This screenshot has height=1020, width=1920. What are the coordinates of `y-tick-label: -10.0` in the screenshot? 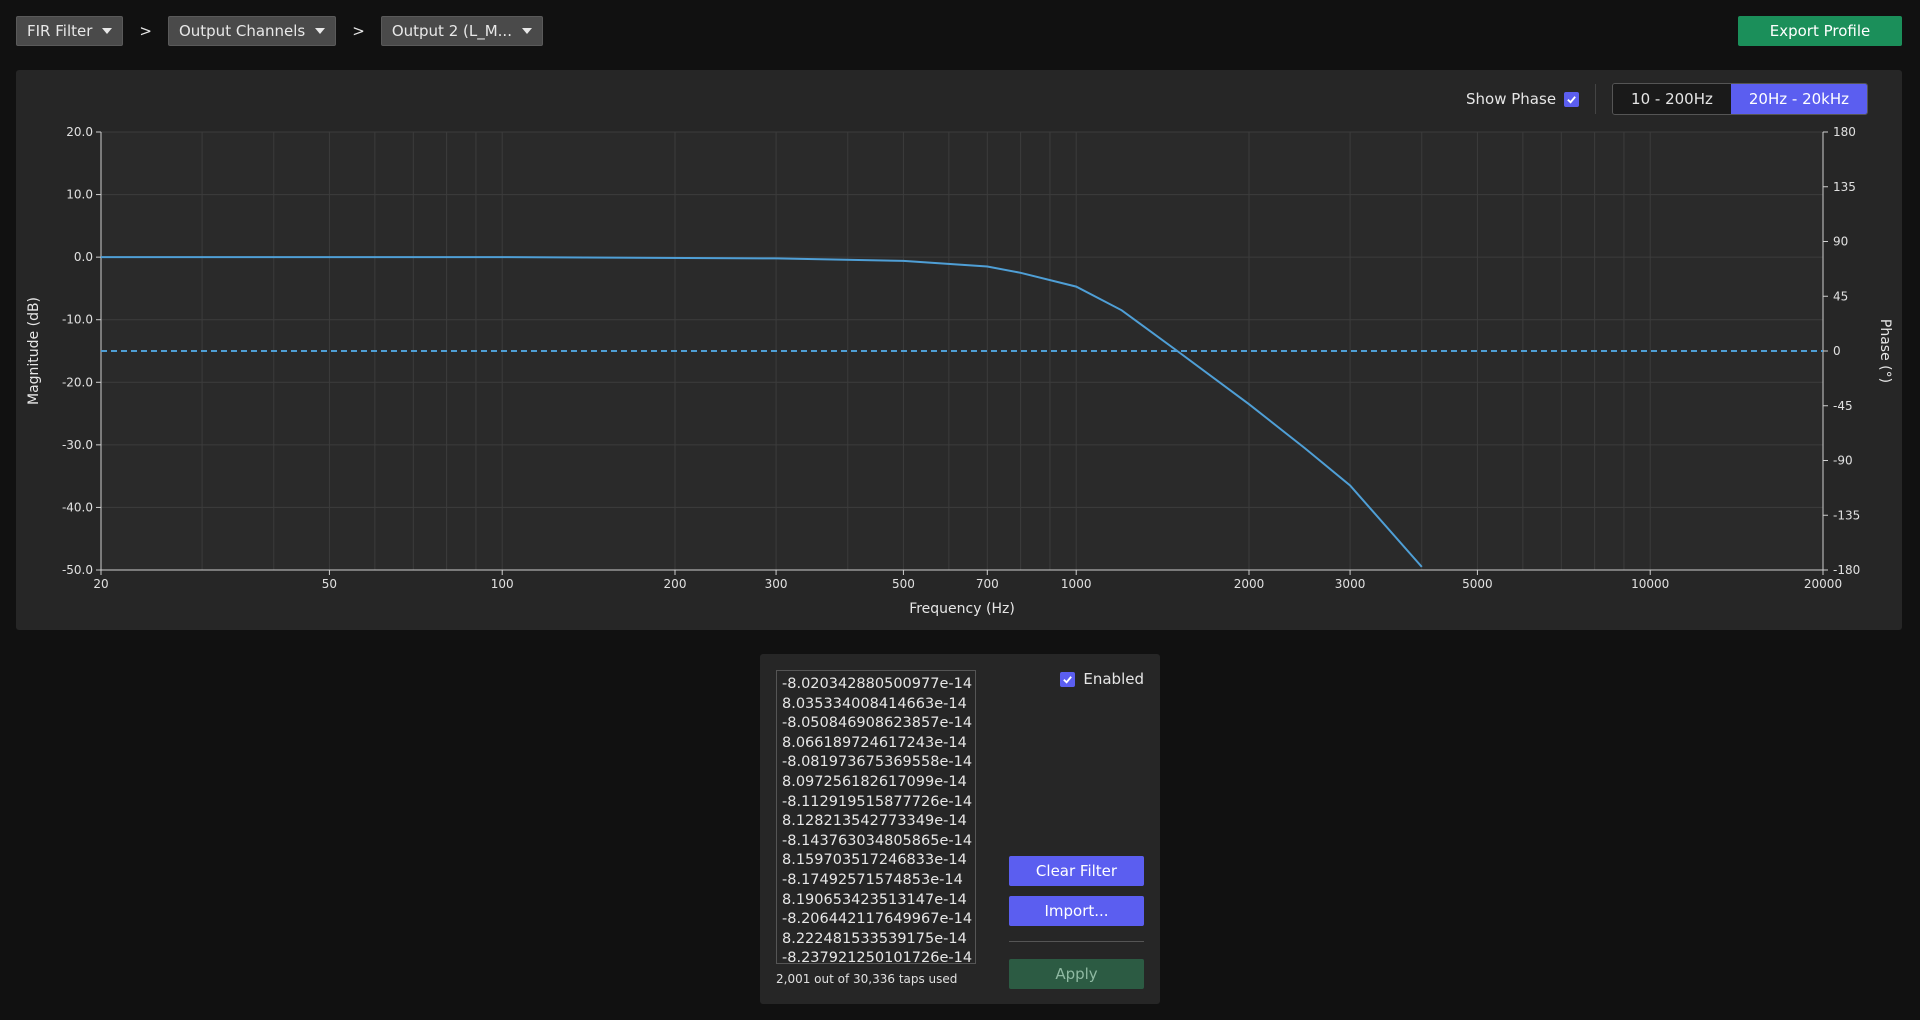 It's located at (77, 320).